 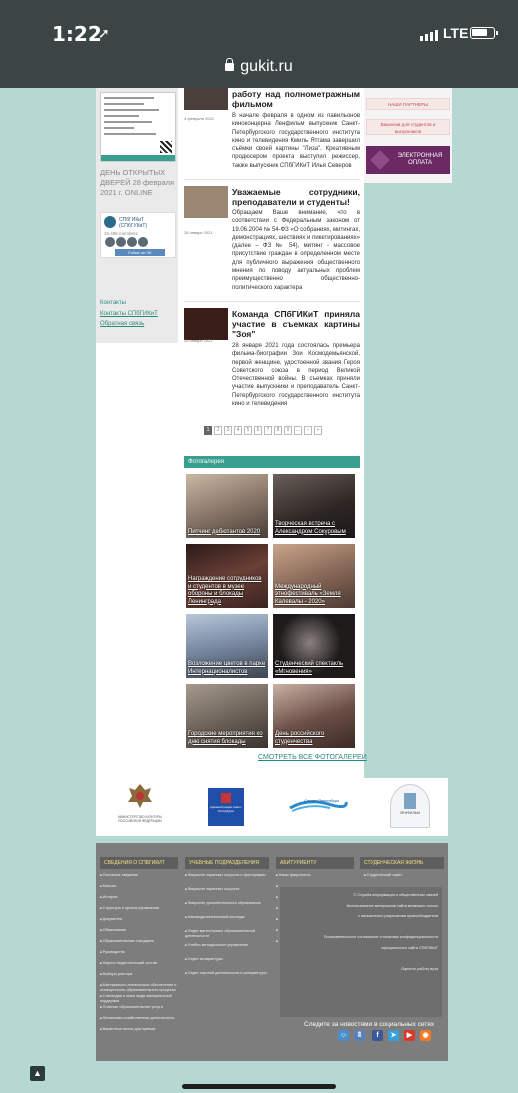 What do you see at coordinates (408, 127) in the screenshot?
I see `vacancies-button: Вакансии для студентов и выпускников` at bounding box center [408, 127].